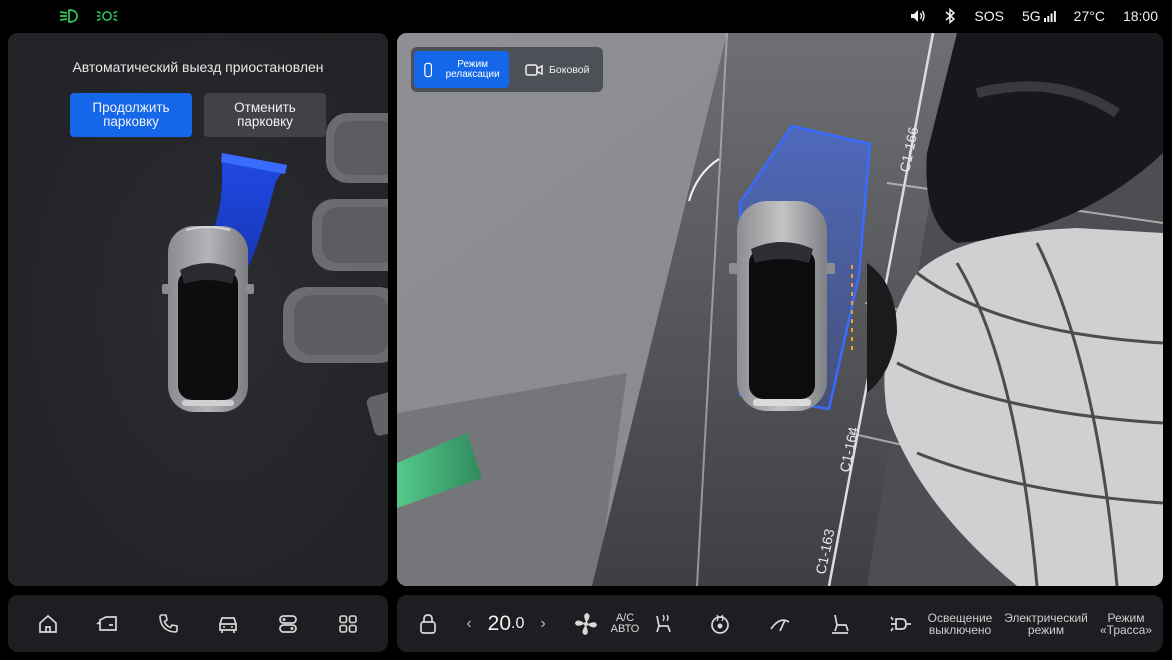 This screenshot has width=1172, height=660. I want to click on lock-icon, so click(428, 623).